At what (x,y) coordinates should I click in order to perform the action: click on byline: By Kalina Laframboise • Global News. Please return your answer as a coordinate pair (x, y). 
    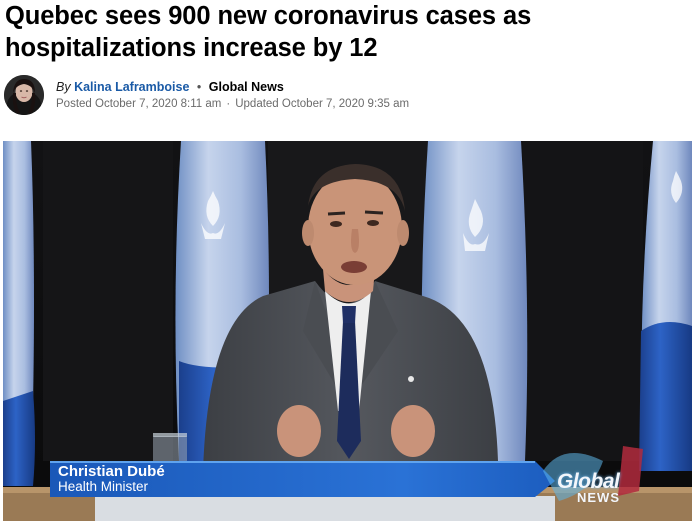
    Looking at the image, I should click on (170, 87).